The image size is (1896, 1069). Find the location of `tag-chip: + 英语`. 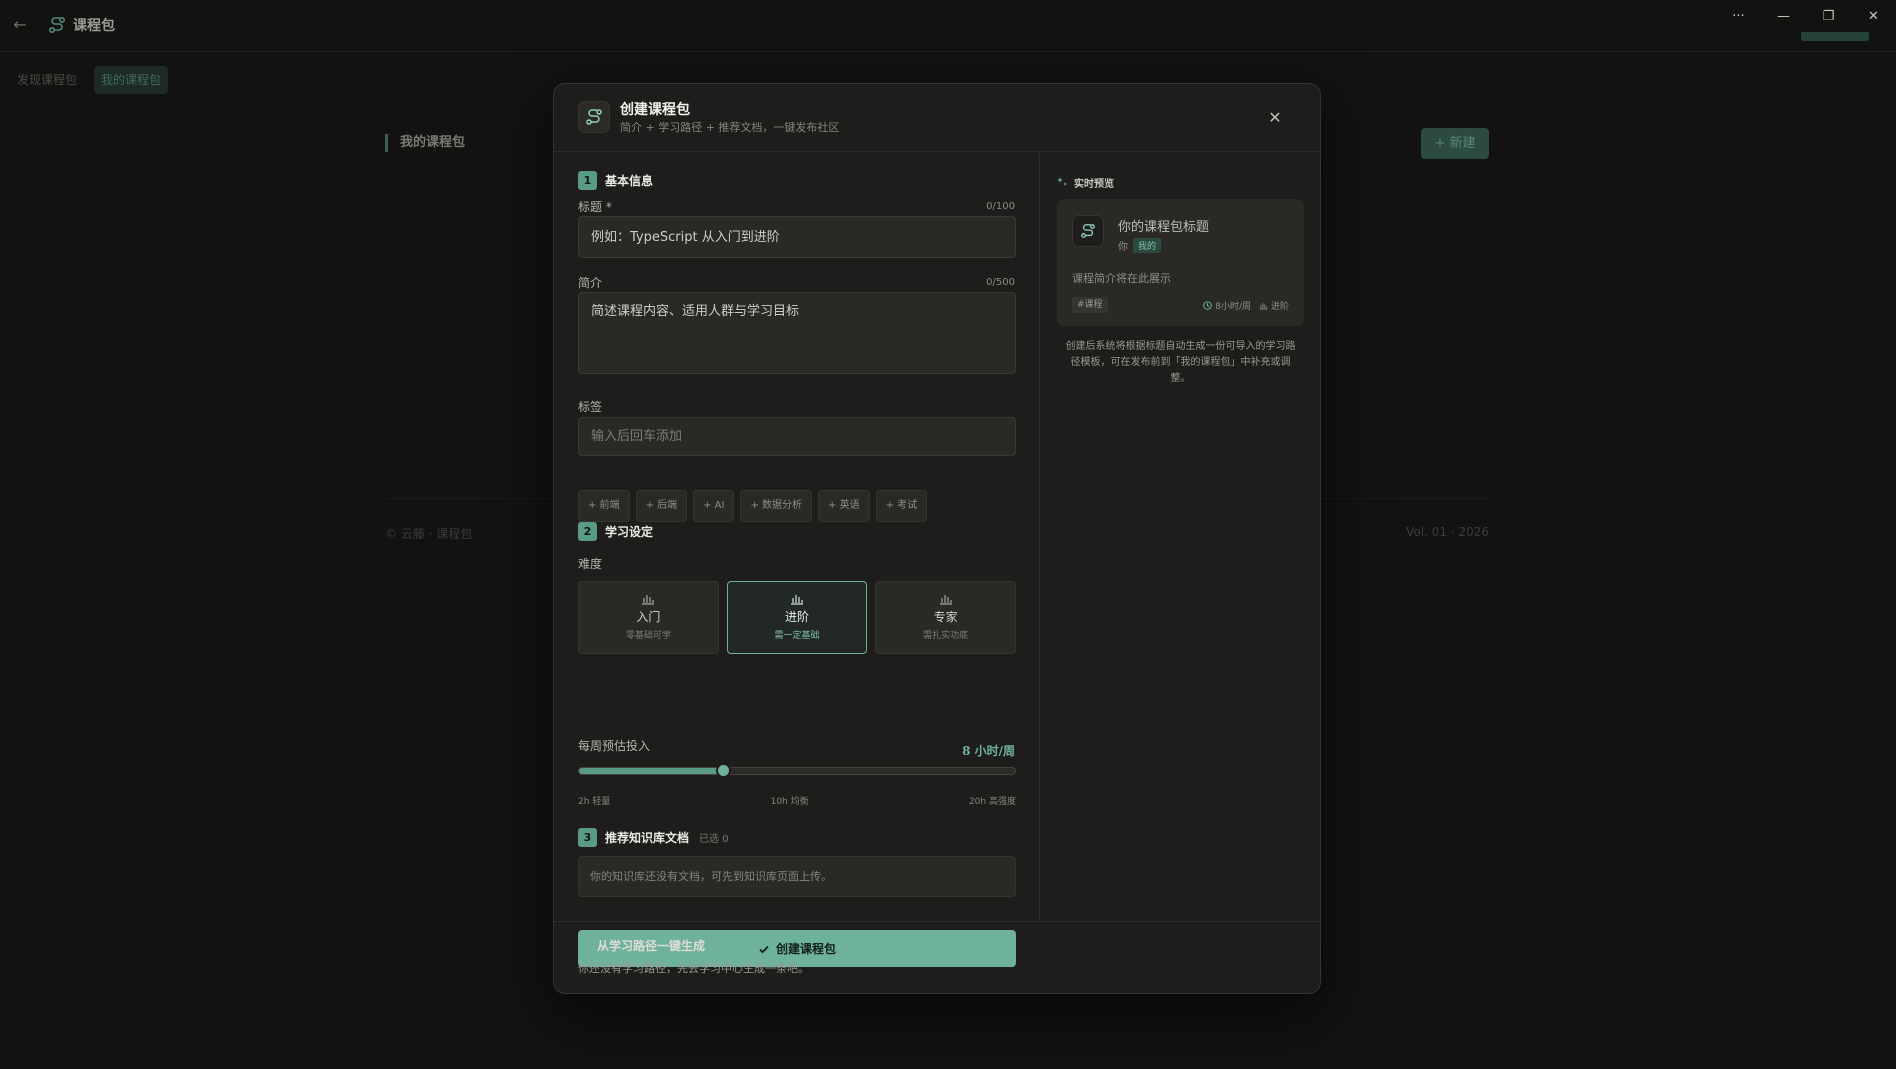

tag-chip: + 英语 is located at coordinates (844, 506).